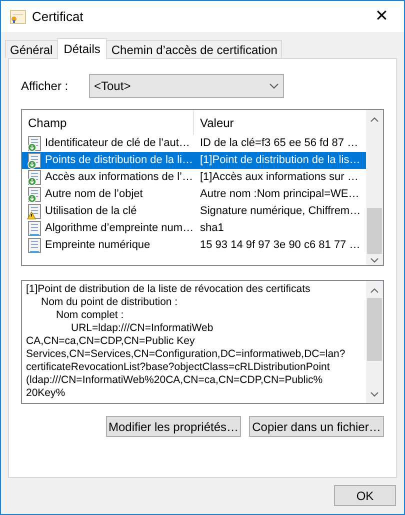 The image size is (405, 515). I want to click on column-header: Valeur, so click(280, 122).